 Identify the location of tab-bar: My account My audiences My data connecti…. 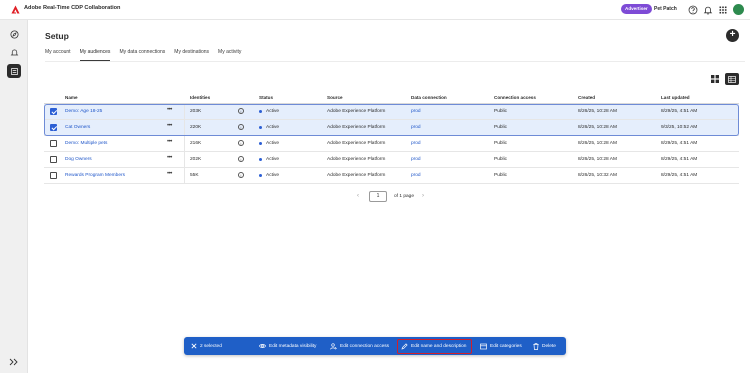
(147, 55).